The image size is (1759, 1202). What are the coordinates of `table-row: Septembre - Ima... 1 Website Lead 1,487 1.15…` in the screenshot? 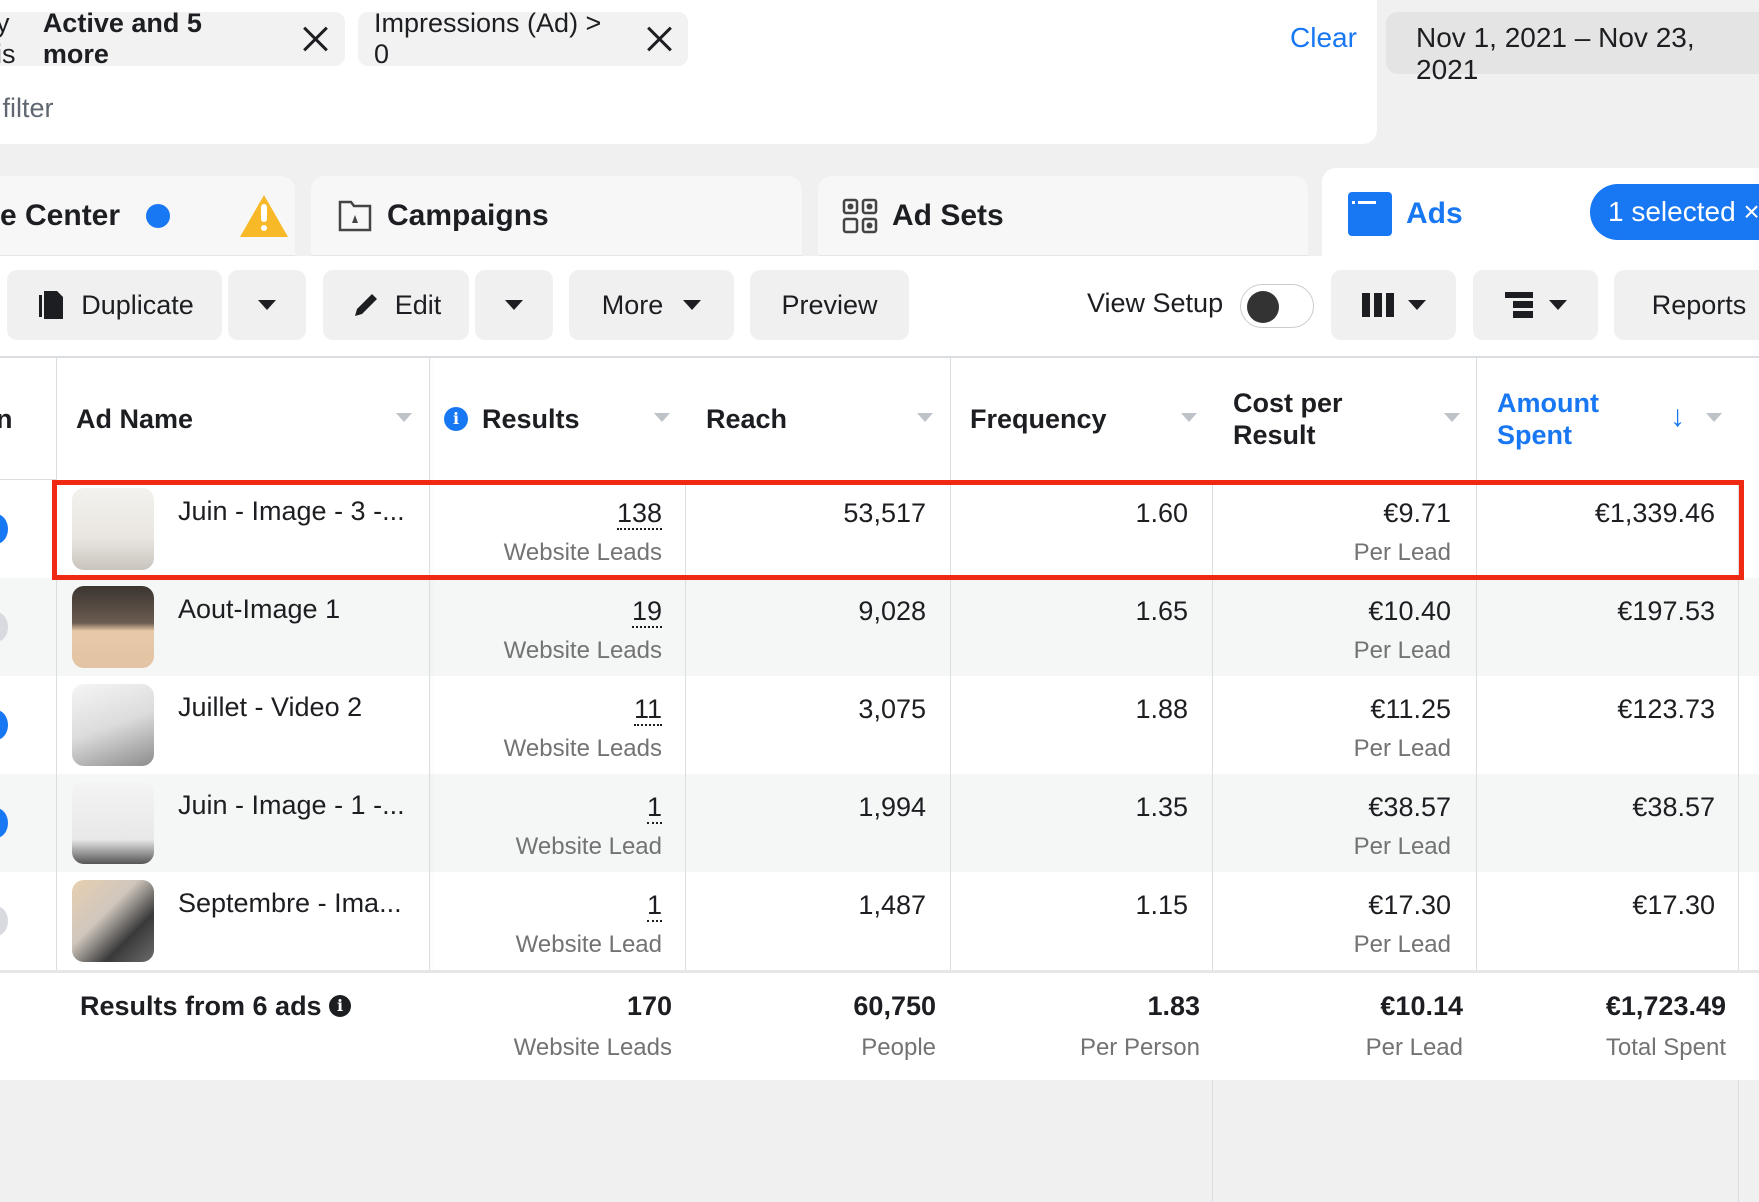 It's located at (879, 921).